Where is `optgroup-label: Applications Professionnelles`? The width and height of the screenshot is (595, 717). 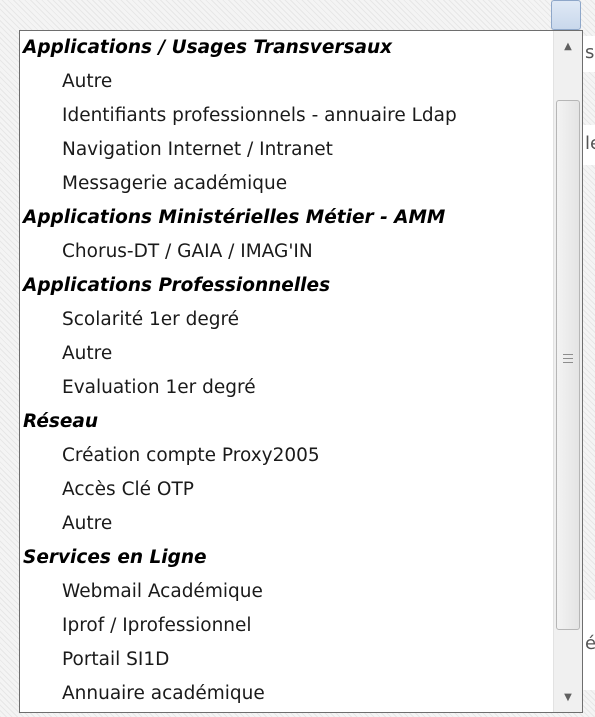 optgroup-label: Applications Professionnelles is located at coordinates (177, 285).